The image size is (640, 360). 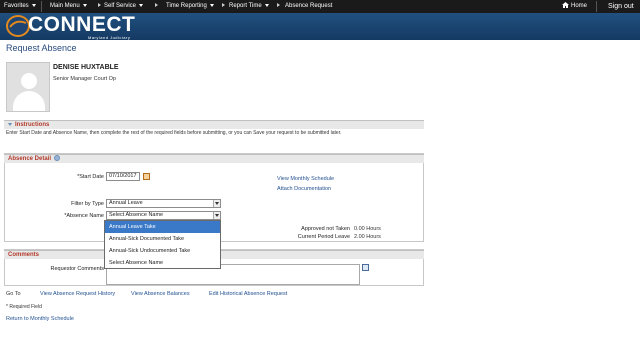 What do you see at coordinates (367, 237) in the screenshot?
I see `current-period-leave-value: 2.00 Hours` at bounding box center [367, 237].